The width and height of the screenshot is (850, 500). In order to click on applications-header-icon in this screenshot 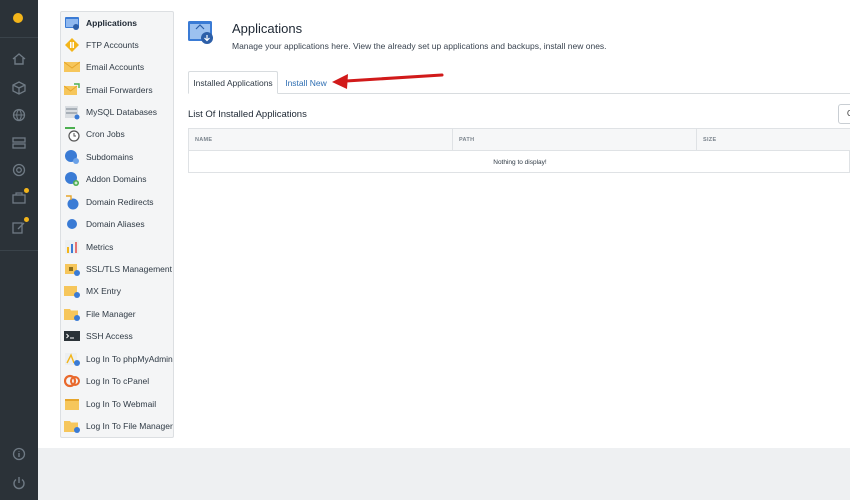, I will do `click(201, 32)`.